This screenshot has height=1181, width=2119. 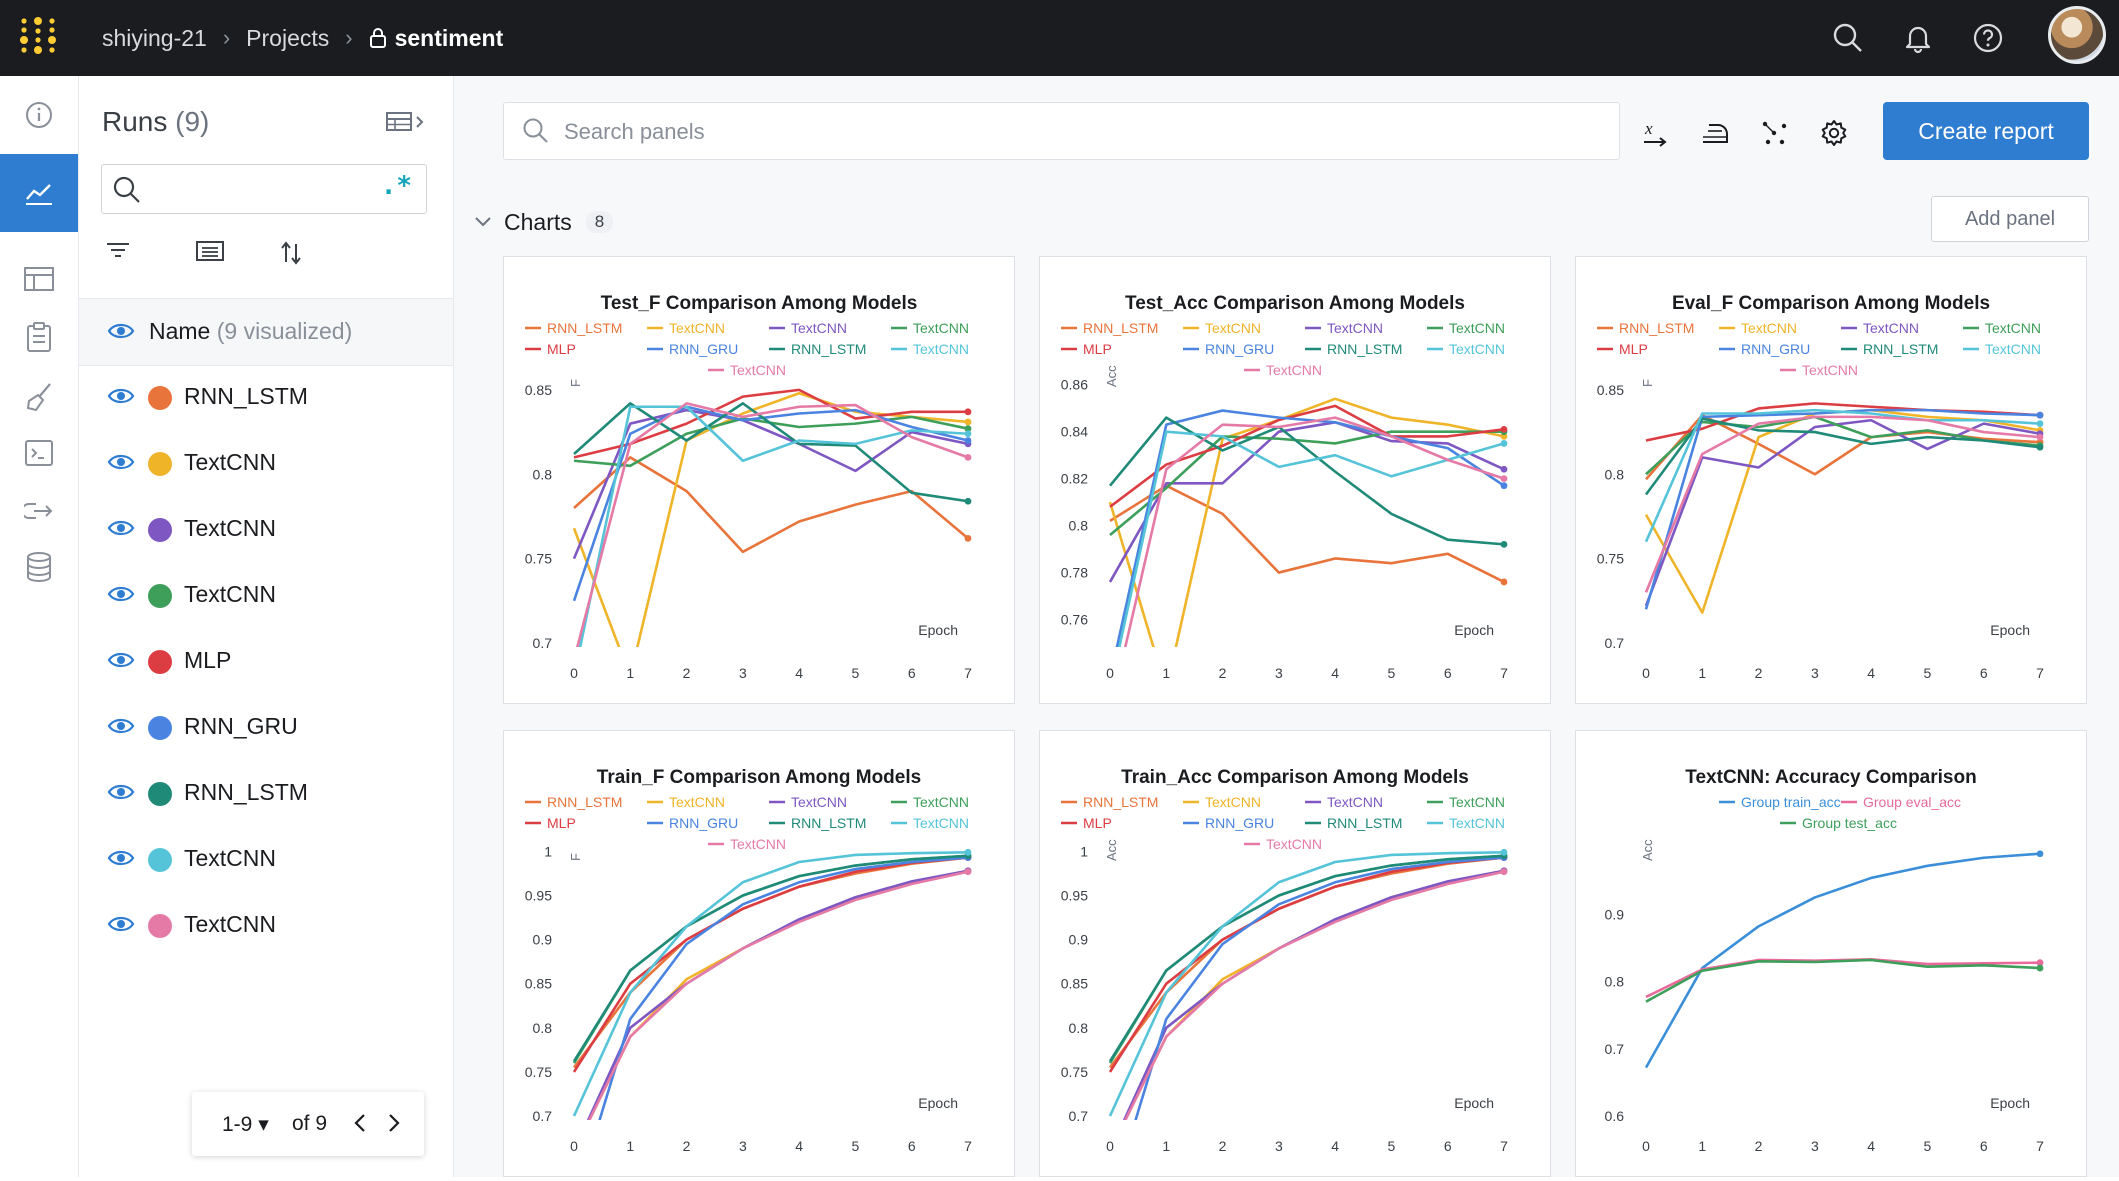 I want to click on filter-icon, so click(x=118, y=252).